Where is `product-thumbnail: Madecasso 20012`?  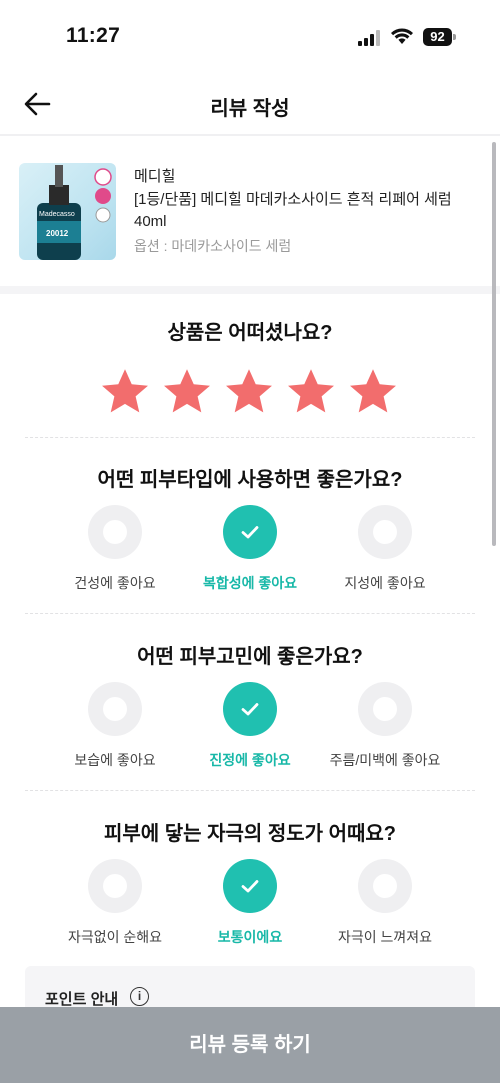
product-thumbnail: Madecasso 20012 is located at coordinates (67, 211).